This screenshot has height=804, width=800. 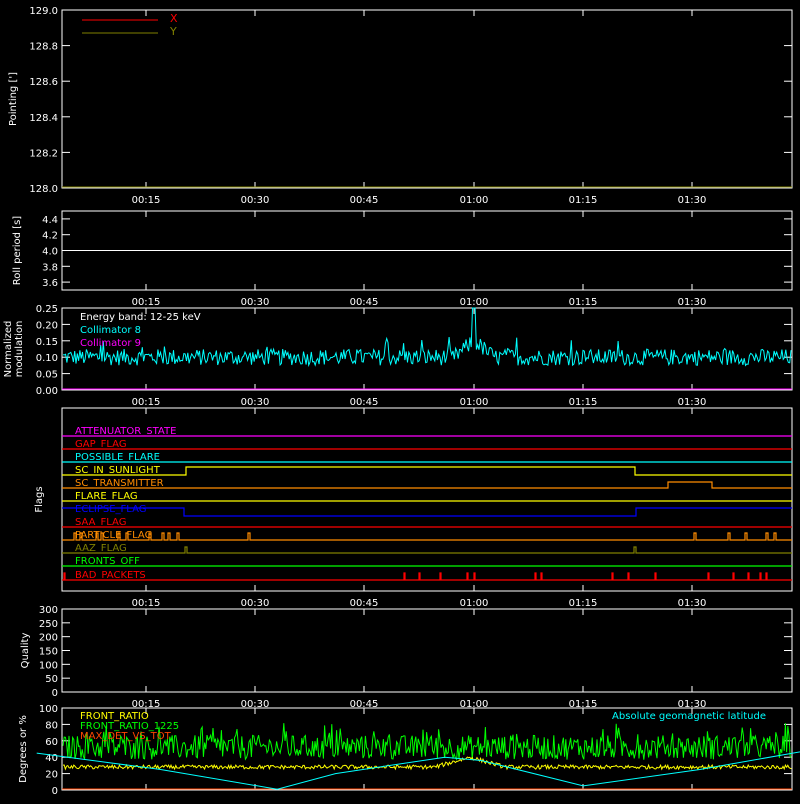 What do you see at coordinates (118, 470) in the screenshot?
I see `flag-label: SC_IN_SUNLIGHT` at bounding box center [118, 470].